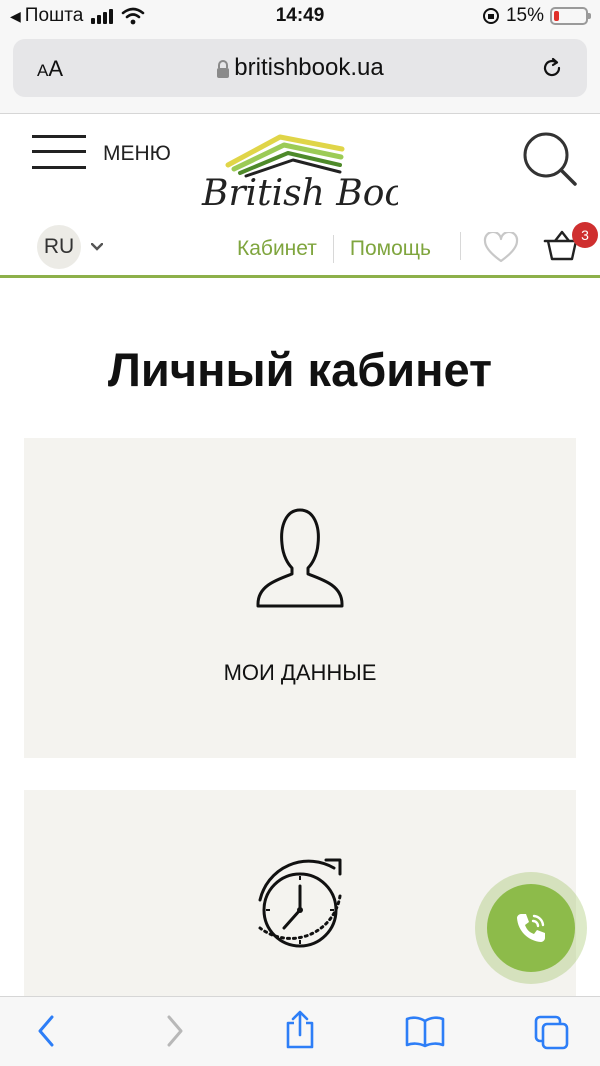 Image resolution: width=600 pixels, height=1066 pixels. What do you see at coordinates (425, 1031) in the screenshot?
I see `bookmarks-icon` at bounding box center [425, 1031].